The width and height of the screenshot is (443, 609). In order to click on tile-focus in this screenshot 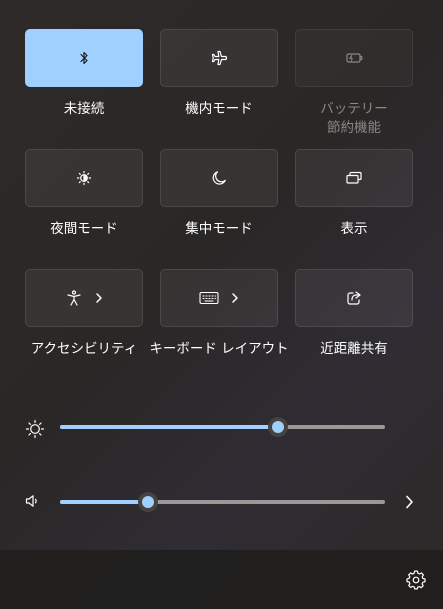, I will do `click(219, 178)`.